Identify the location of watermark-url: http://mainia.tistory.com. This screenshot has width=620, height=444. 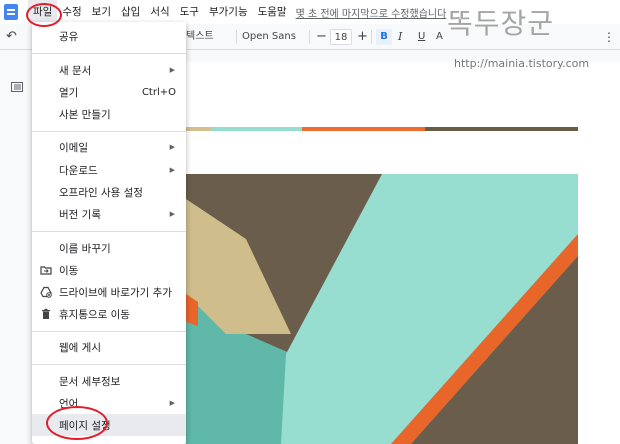
(522, 63).